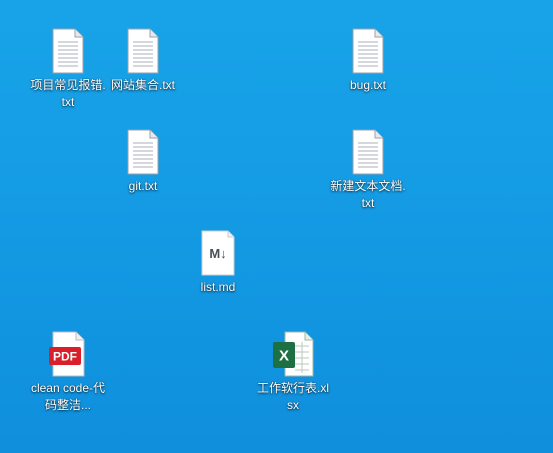 The width and height of the screenshot is (553, 453). Describe the element at coordinates (293, 354) in the screenshot. I see `excel-file-icon: X` at that location.